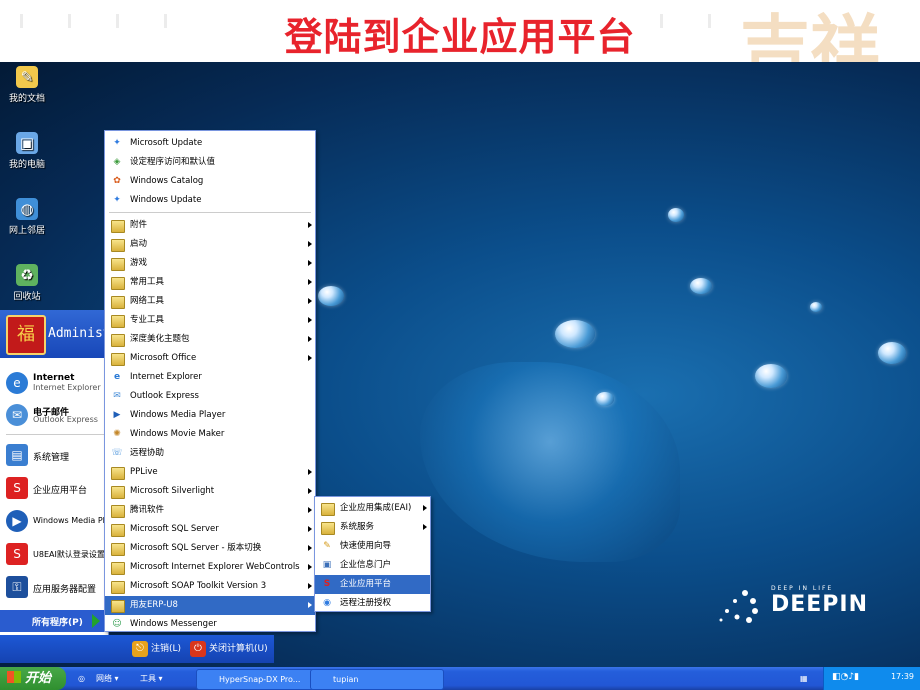  I want to click on pinned-email: ✉ 电子邮件 Outlook Express, so click(57, 415).